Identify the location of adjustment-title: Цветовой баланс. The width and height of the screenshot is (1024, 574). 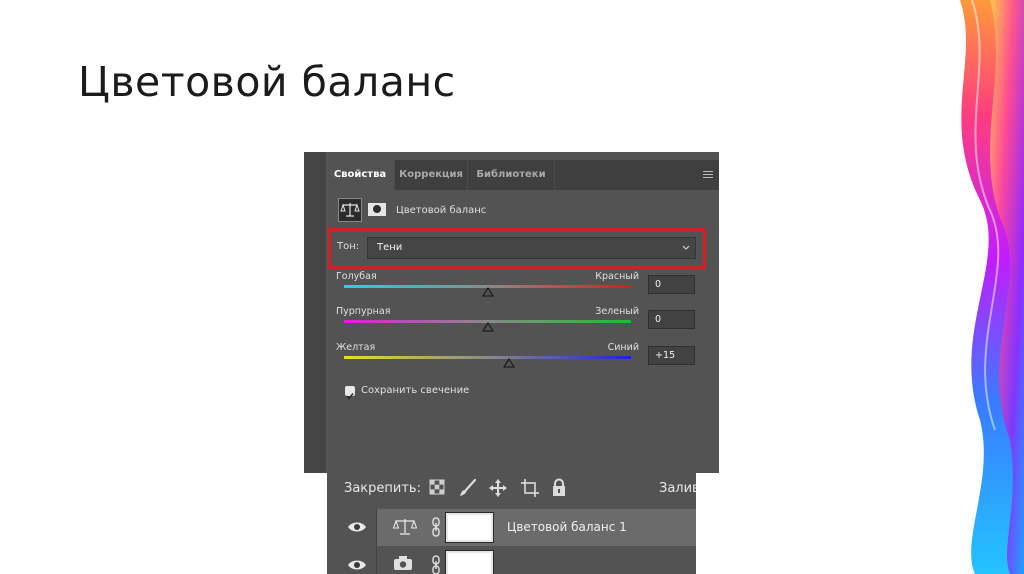
(441, 210).